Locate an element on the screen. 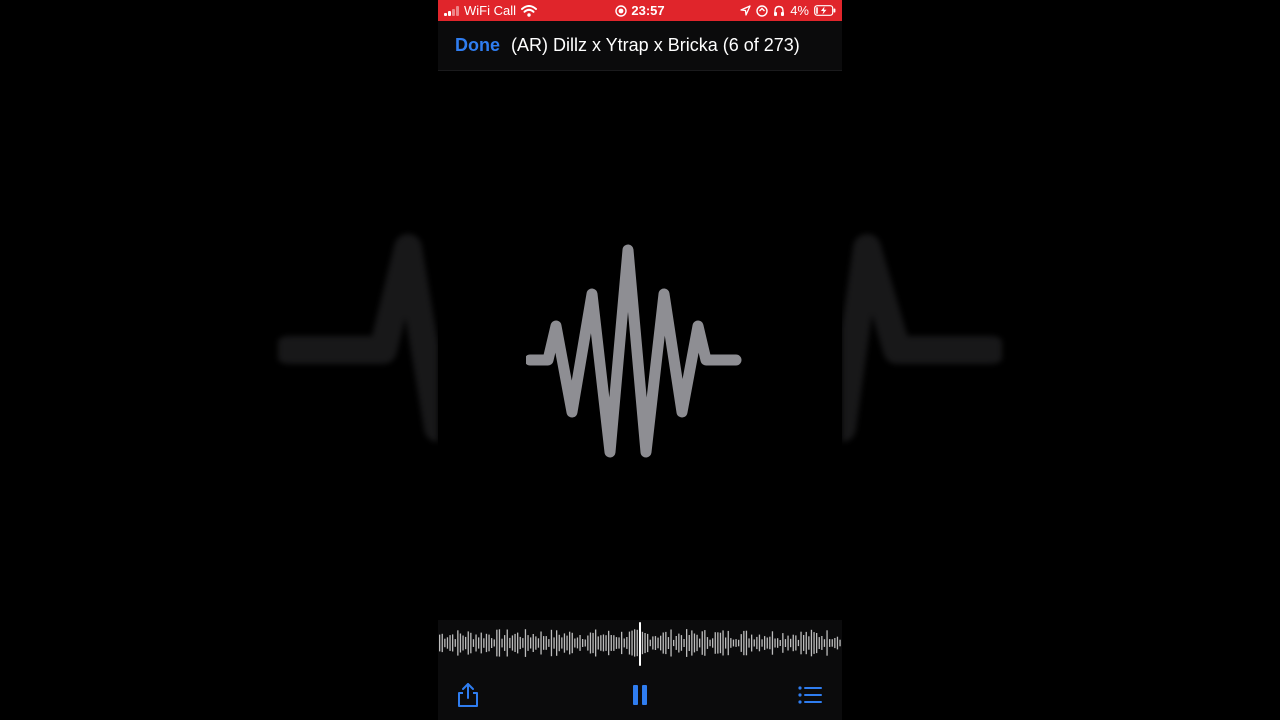 This screenshot has height=720, width=1280. list-icon is located at coordinates (810, 695).